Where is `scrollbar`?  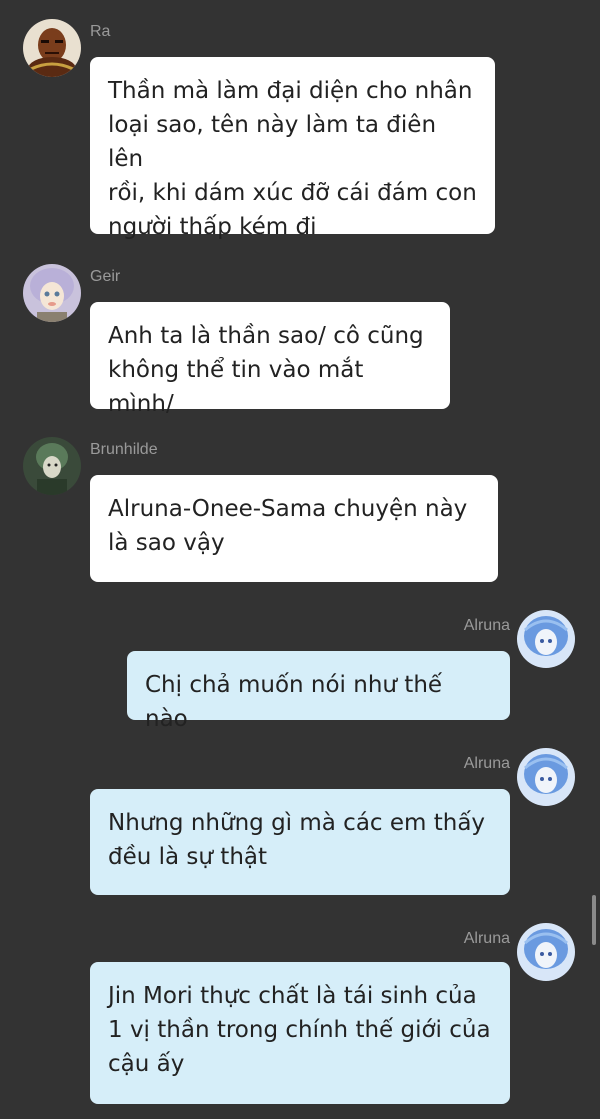 scrollbar is located at coordinates (594, 920).